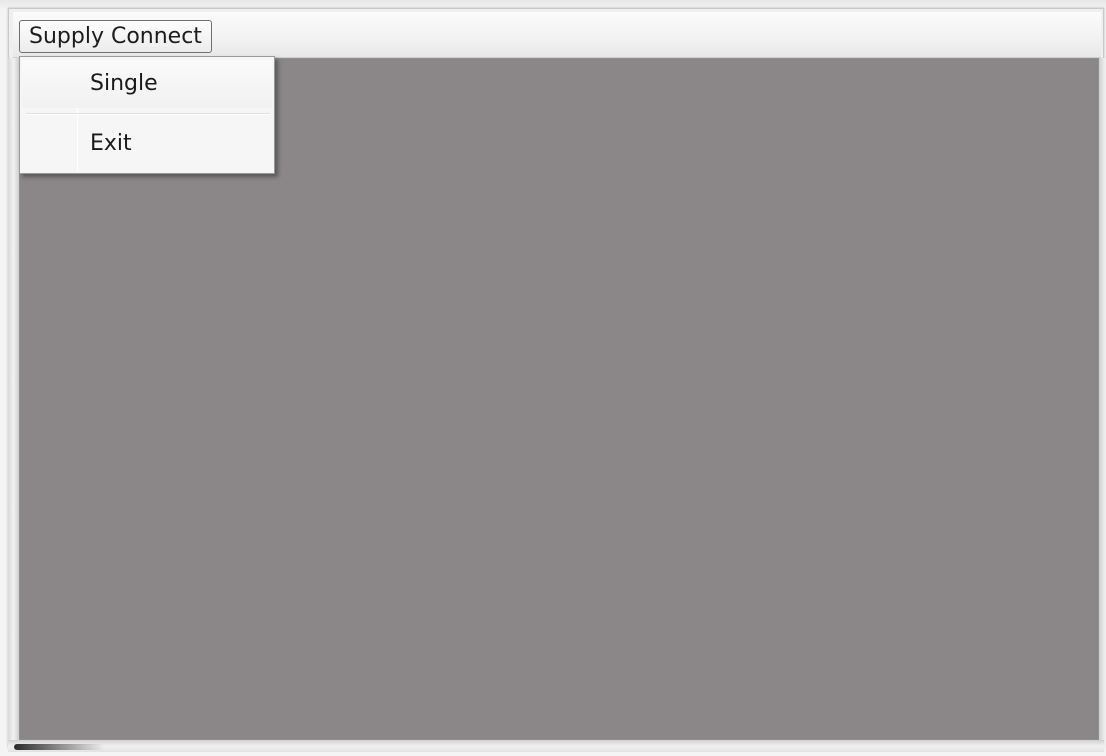 The width and height of the screenshot is (1106, 756). Describe the element at coordinates (13, 403) in the screenshot. I see `window-left-border` at that location.